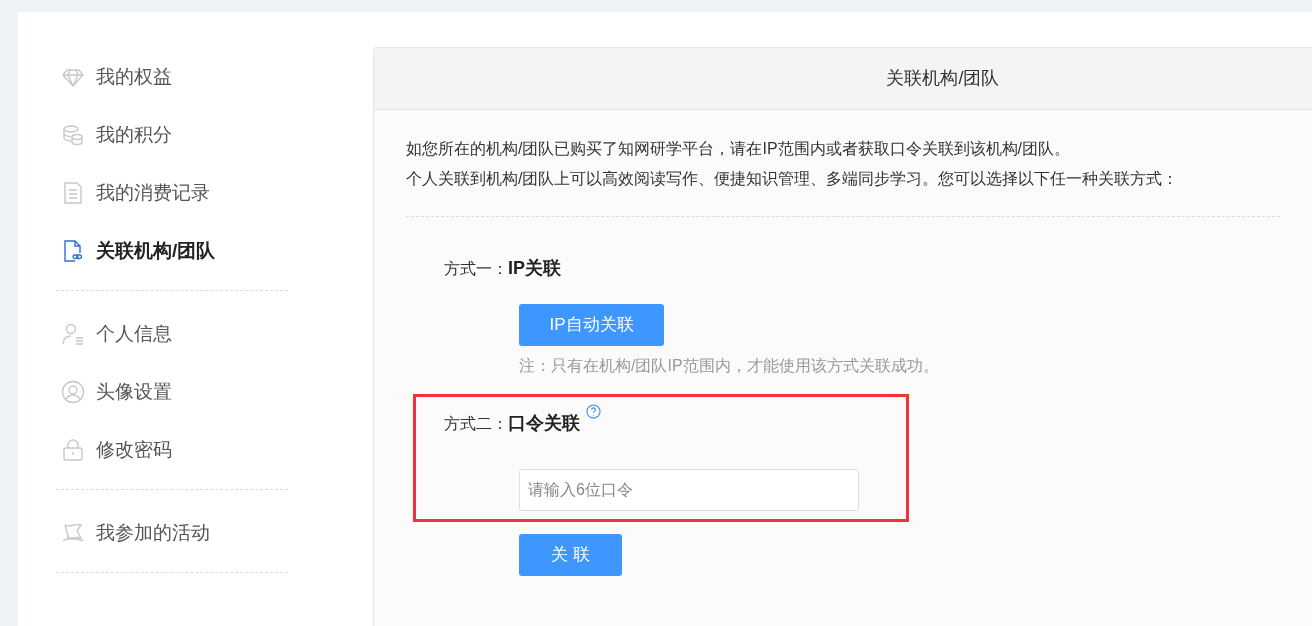 This screenshot has height=626, width=1312. I want to click on sidebar-item: 我的消费记录, so click(172, 193).